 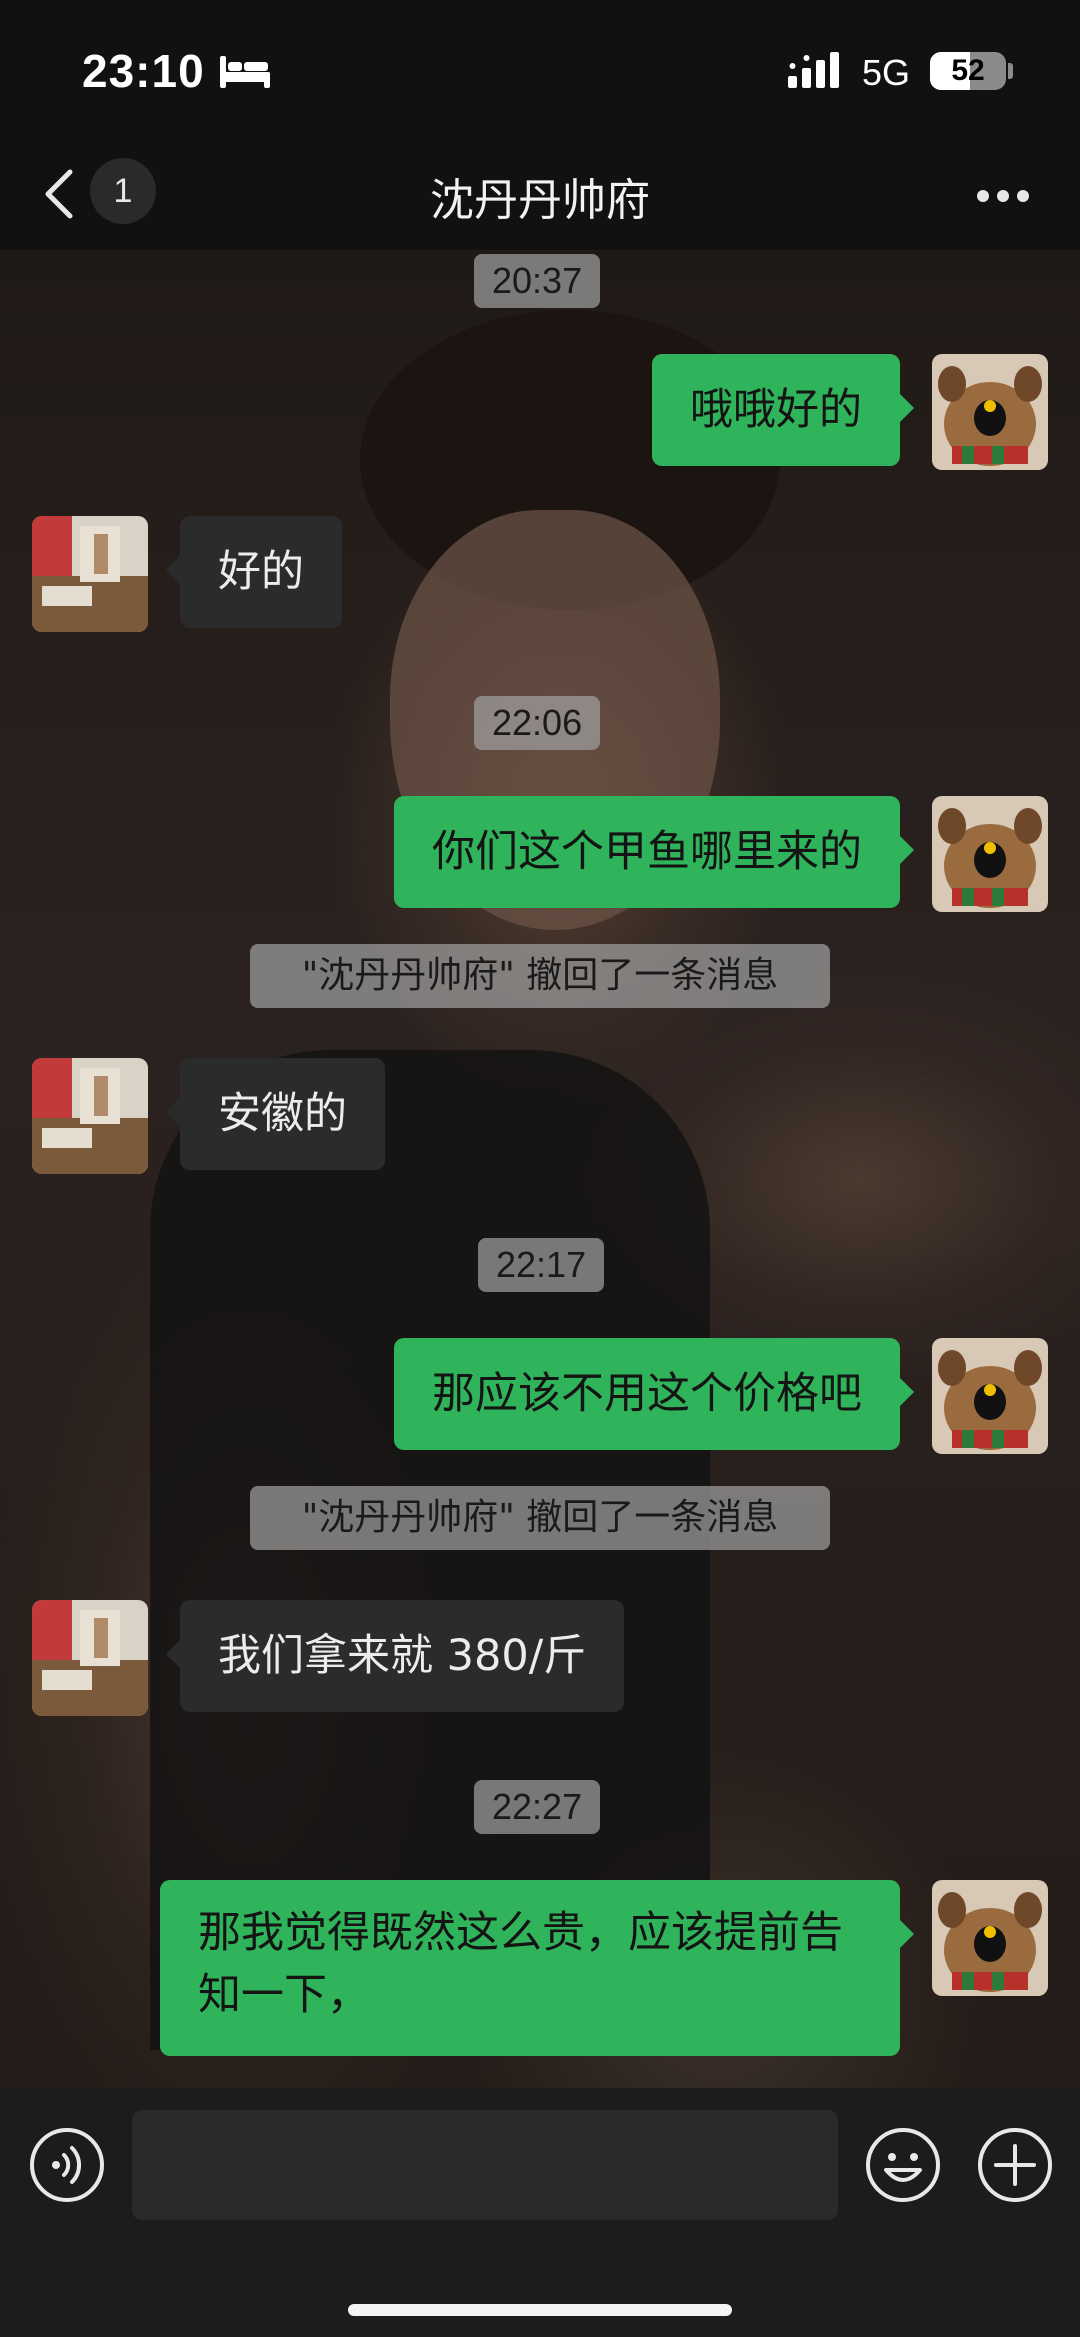 I want to click on message-bubble-received: 安徽的, so click(x=275, y=1114).